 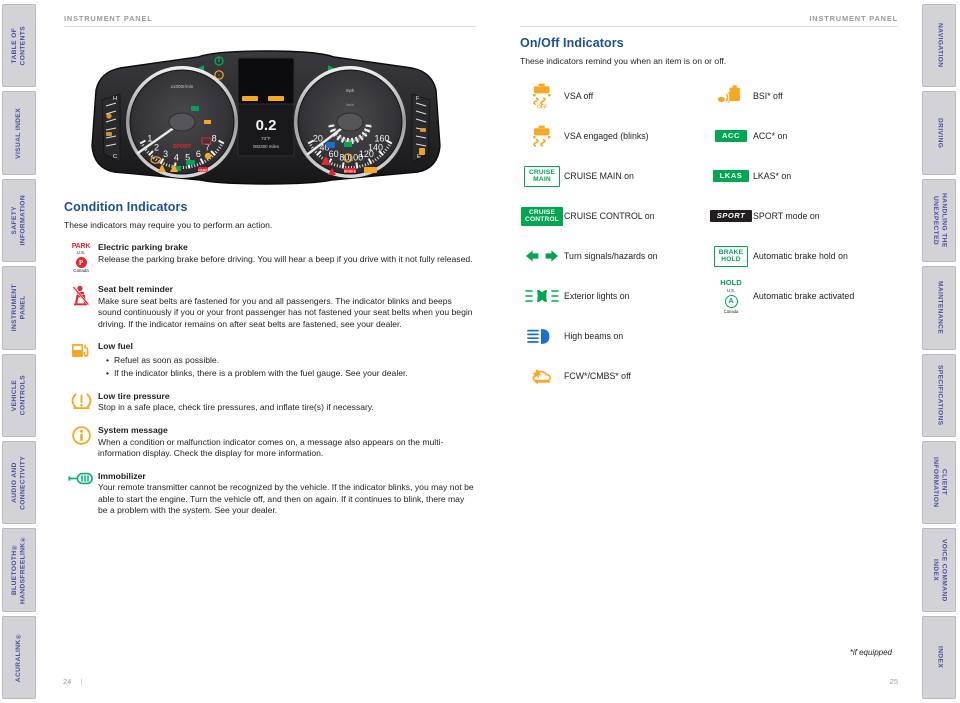 I want to click on folio-left-number: 24, so click(x=67, y=681).